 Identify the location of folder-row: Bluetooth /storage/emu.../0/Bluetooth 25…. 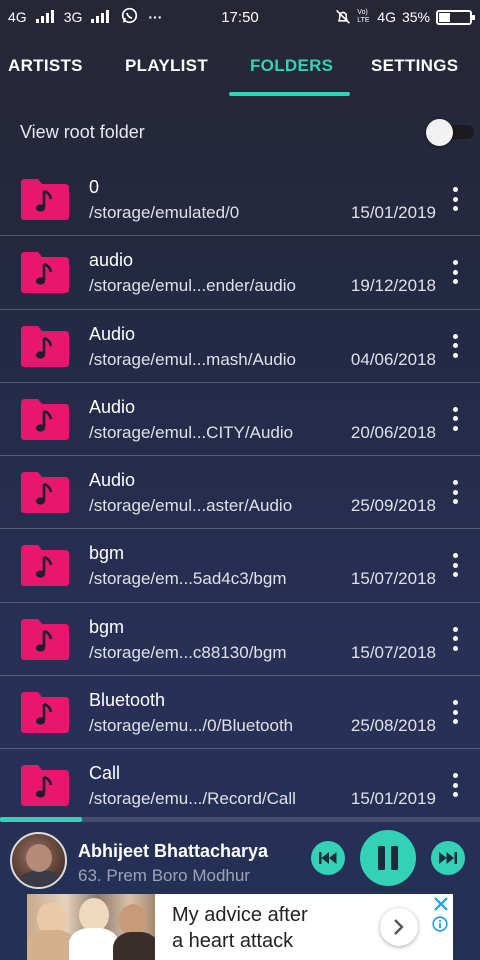
(240, 713).